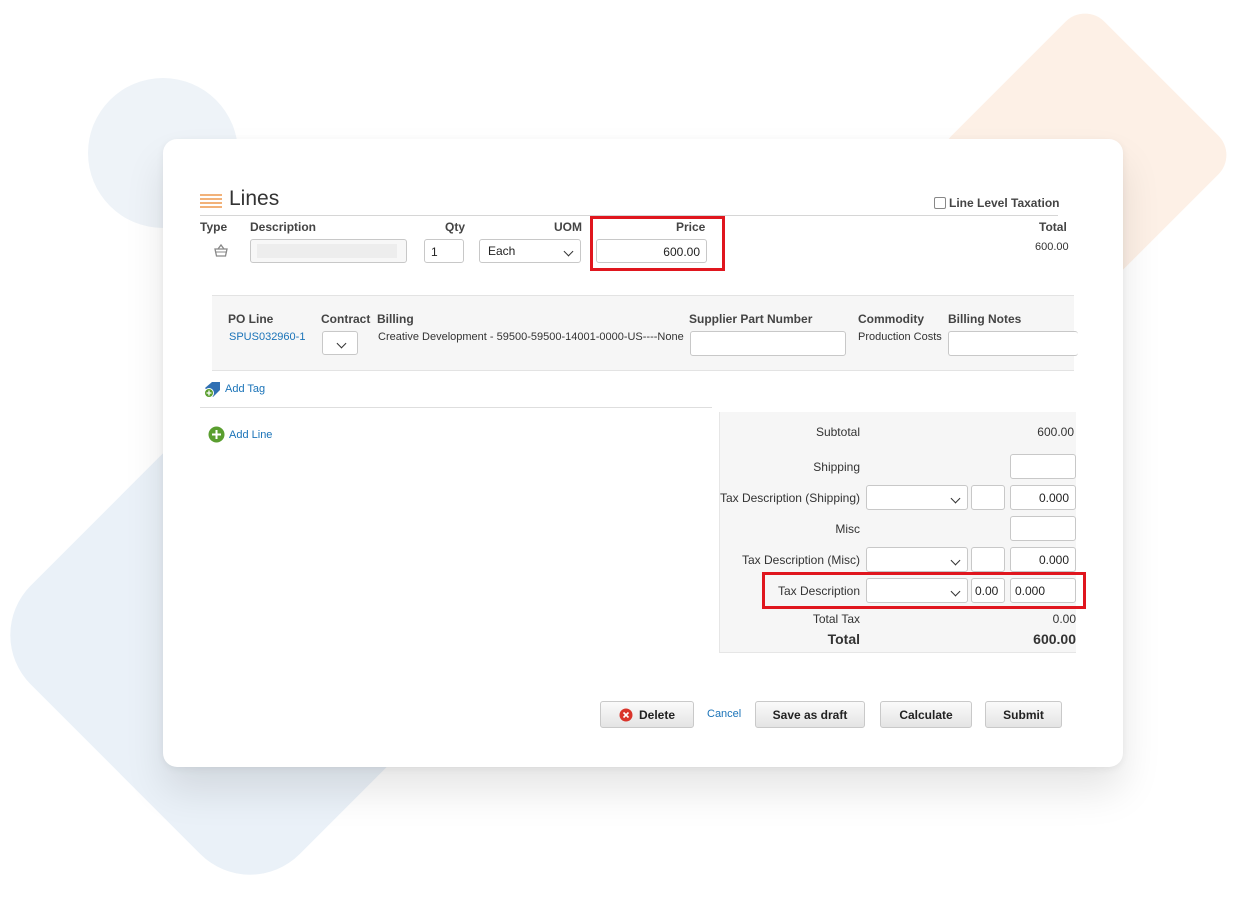 The width and height of the screenshot is (1234, 904). What do you see at coordinates (211, 201) in the screenshot?
I see `lines-section-icon` at bounding box center [211, 201].